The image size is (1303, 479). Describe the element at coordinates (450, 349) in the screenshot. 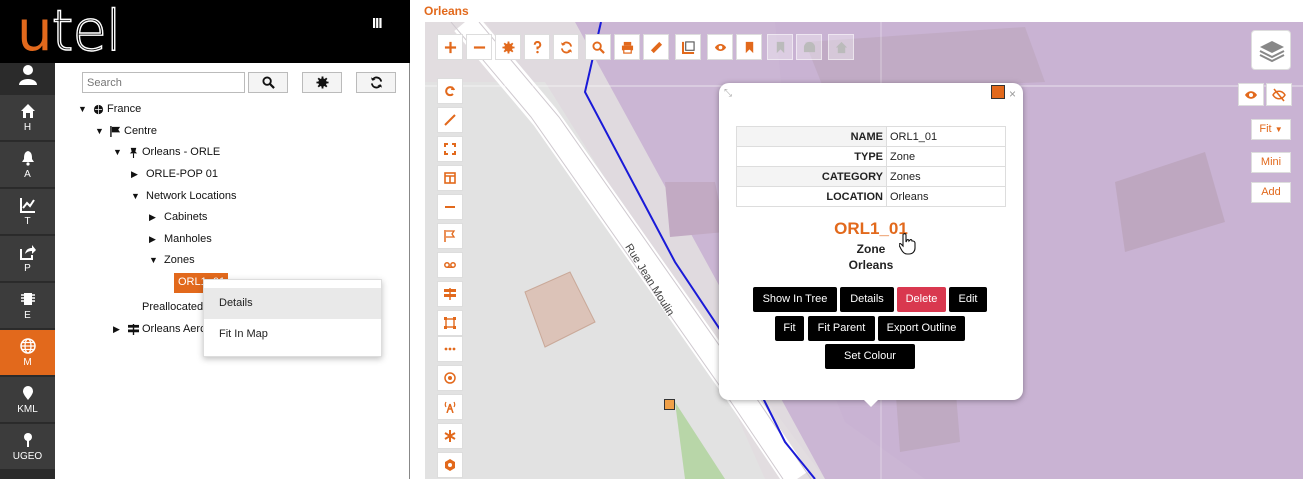

I see `more-tools-button` at that location.